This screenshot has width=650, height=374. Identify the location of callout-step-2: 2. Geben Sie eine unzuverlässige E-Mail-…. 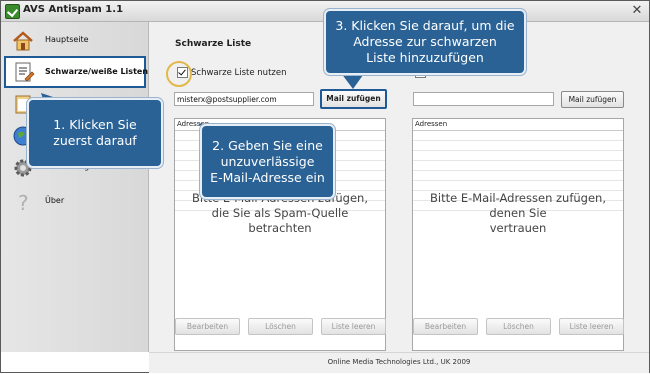
(267, 161).